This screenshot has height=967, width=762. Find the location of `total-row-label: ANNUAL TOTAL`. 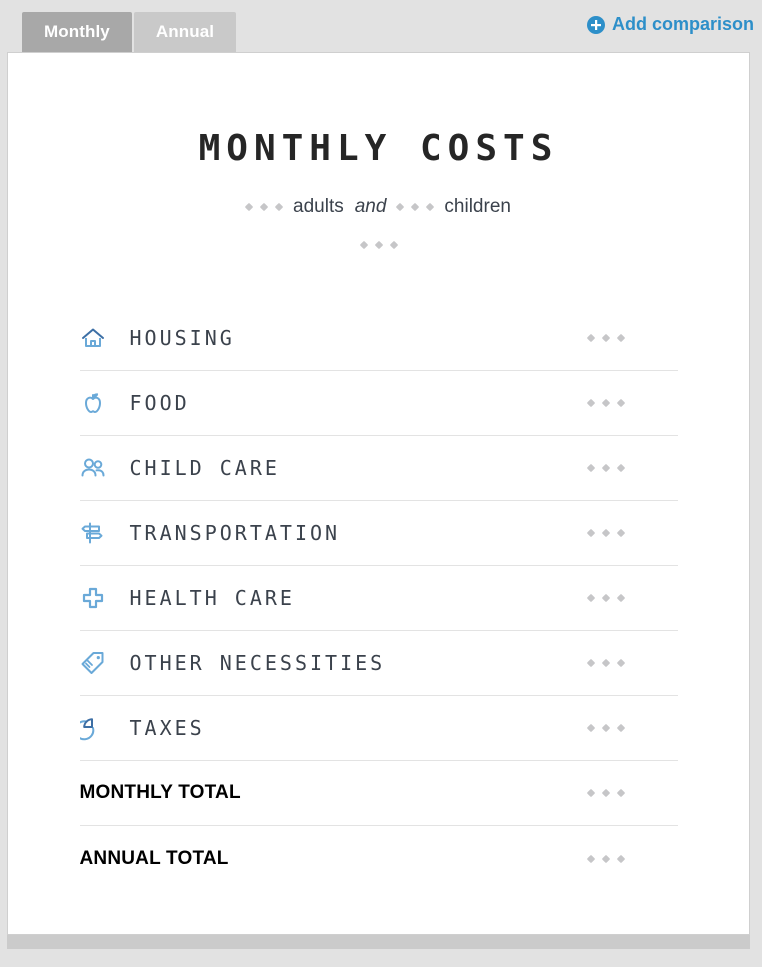

total-row-label: ANNUAL TOTAL is located at coordinates (154, 858).